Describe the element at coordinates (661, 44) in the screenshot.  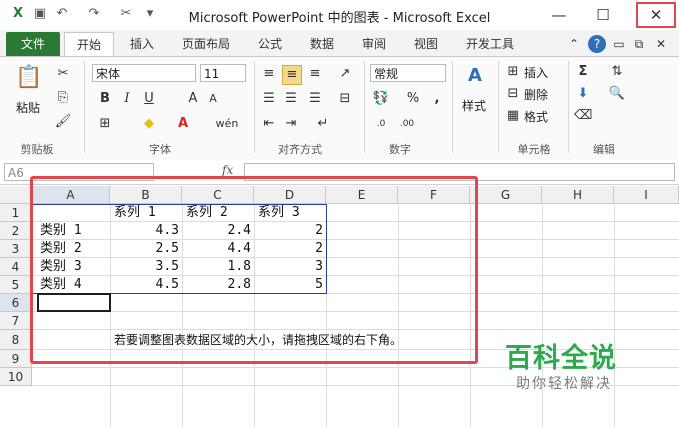
I see `wb-close-icon: ✕` at that location.